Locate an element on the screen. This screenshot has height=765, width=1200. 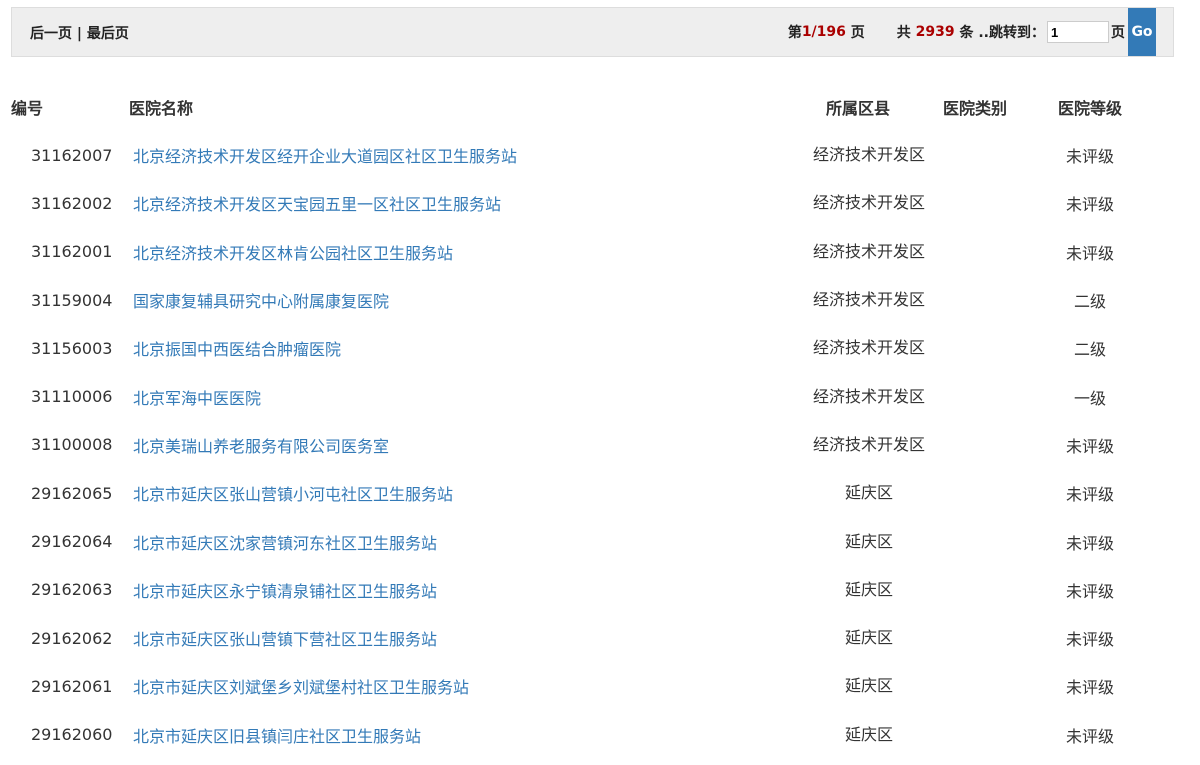
hospital-id: 31100008 is located at coordinates (72, 445).